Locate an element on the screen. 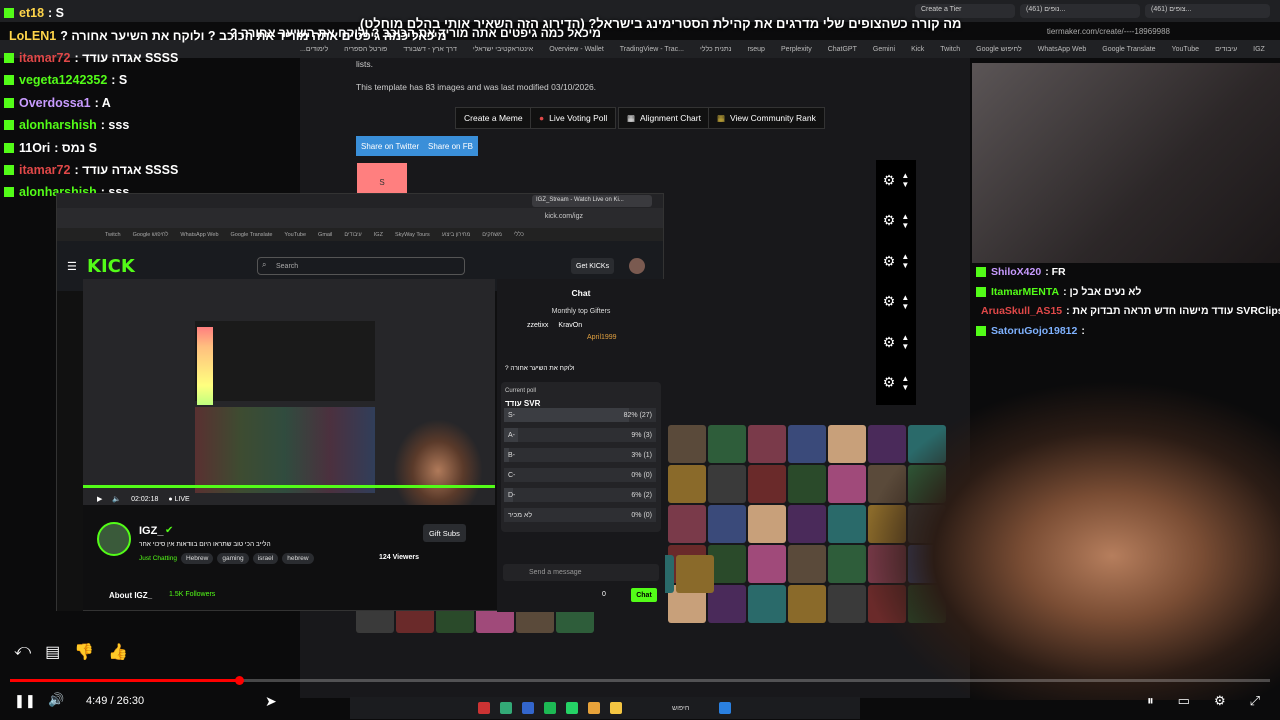 The height and width of the screenshot is (720, 1280). bookmark-item: Gmail is located at coordinates (325, 235).